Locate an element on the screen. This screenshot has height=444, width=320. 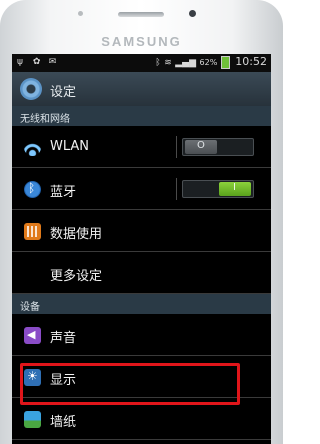
page-title: 设定 is located at coordinates (63, 92).